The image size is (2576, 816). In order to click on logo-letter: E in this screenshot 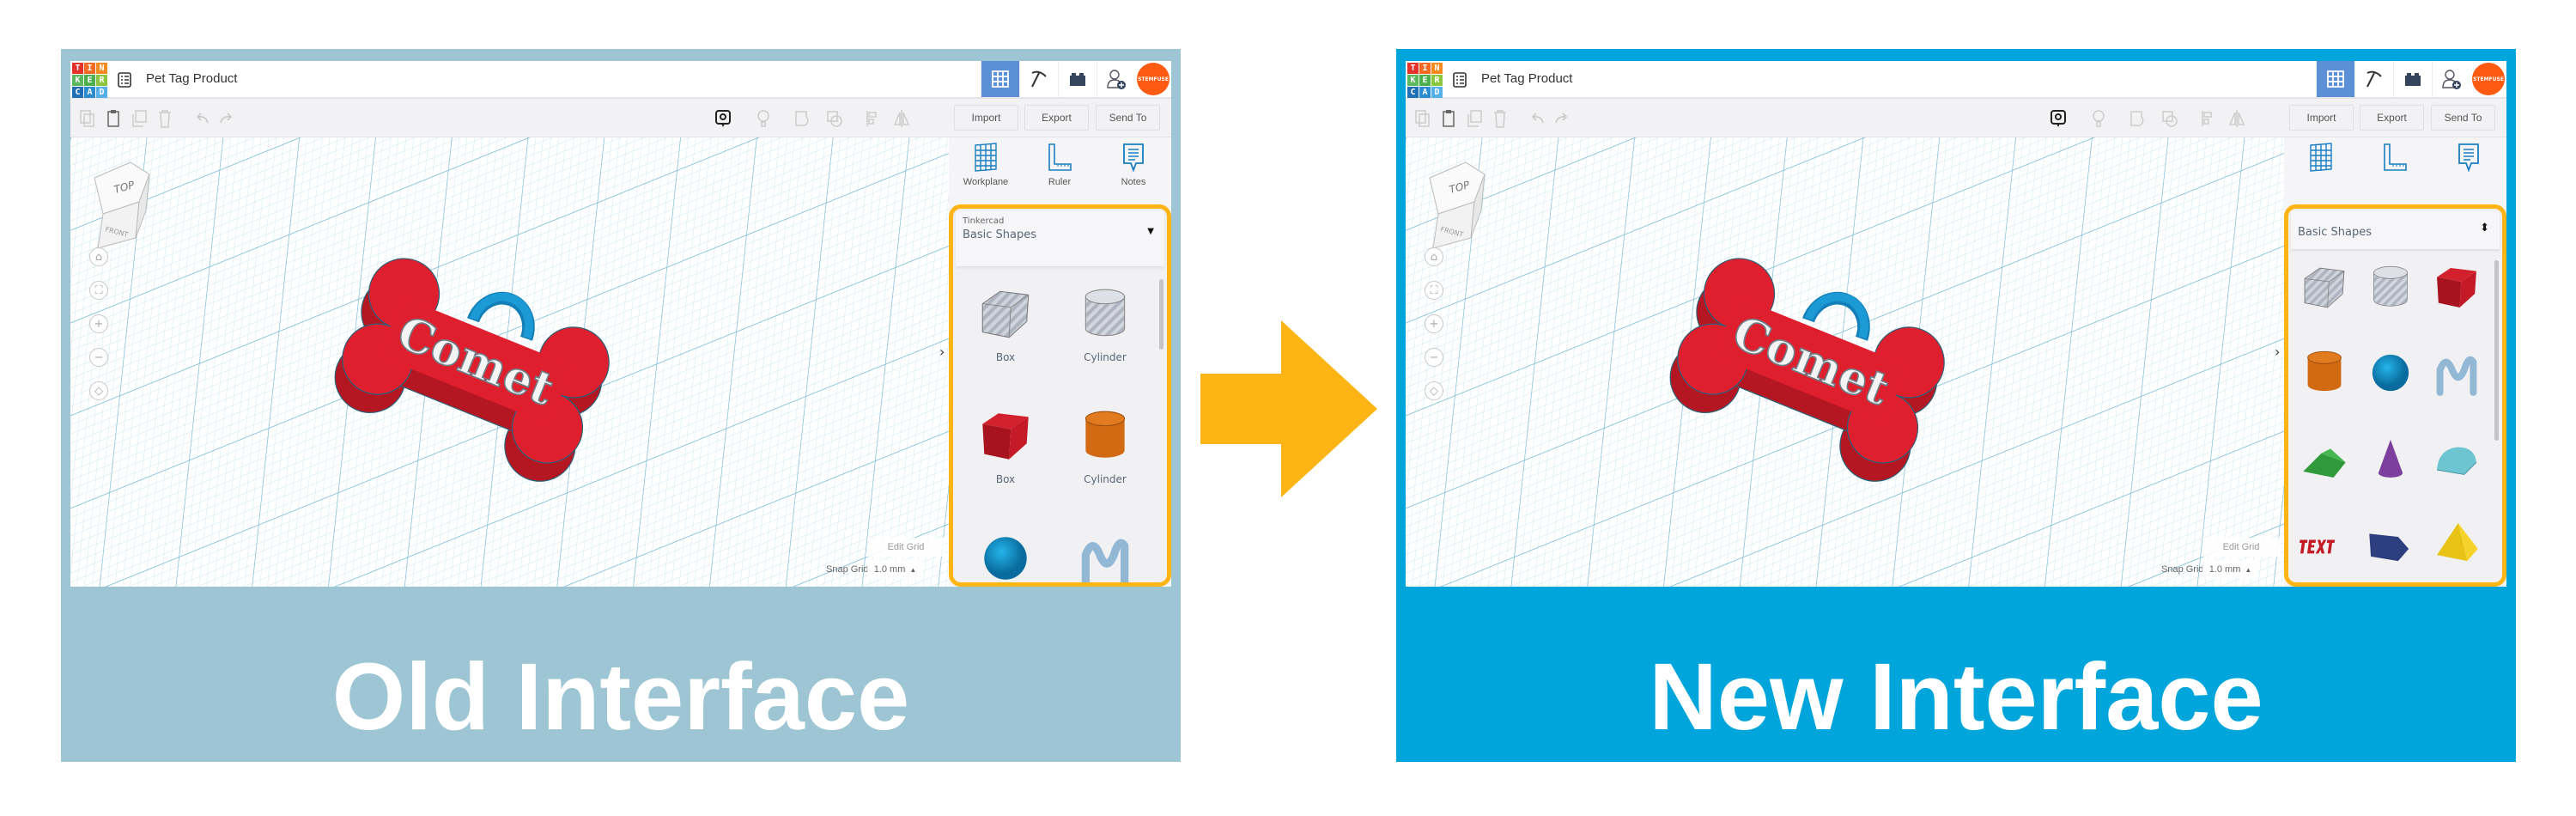, I will do `click(90, 81)`.